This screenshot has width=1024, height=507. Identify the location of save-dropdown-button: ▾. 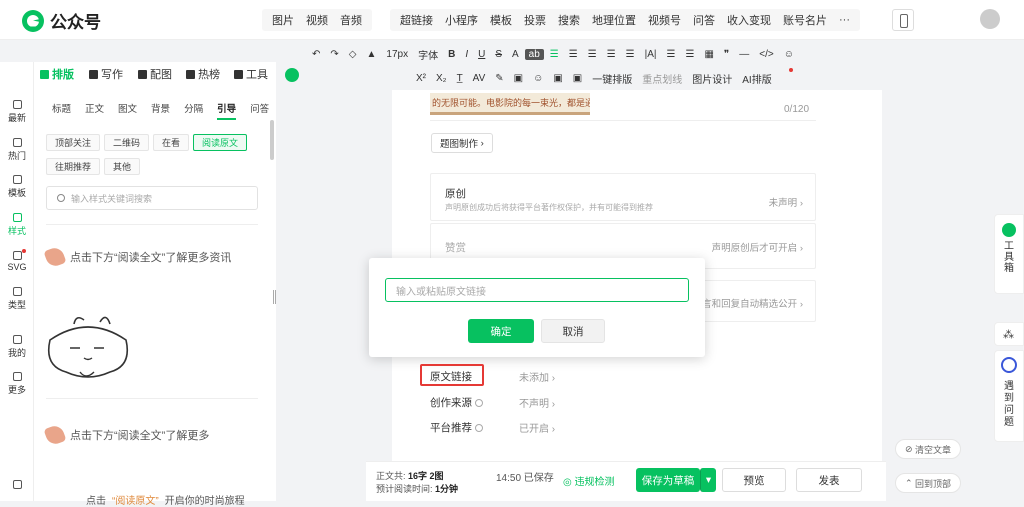
(708, 480).